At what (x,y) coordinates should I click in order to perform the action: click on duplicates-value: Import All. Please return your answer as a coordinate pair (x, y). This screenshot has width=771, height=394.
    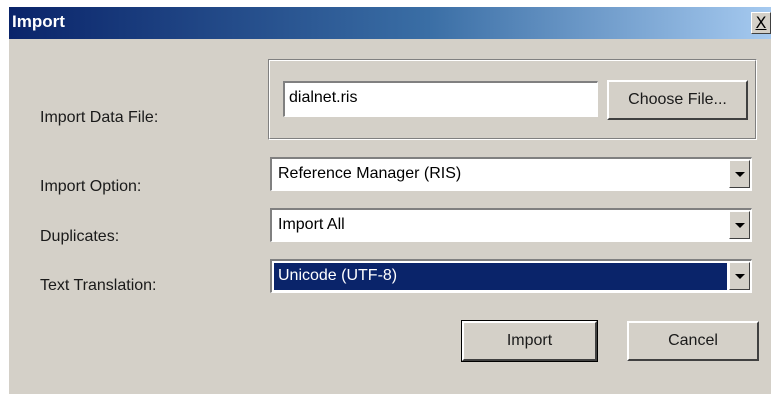
    Looking at the image, I should click on (311, 224).